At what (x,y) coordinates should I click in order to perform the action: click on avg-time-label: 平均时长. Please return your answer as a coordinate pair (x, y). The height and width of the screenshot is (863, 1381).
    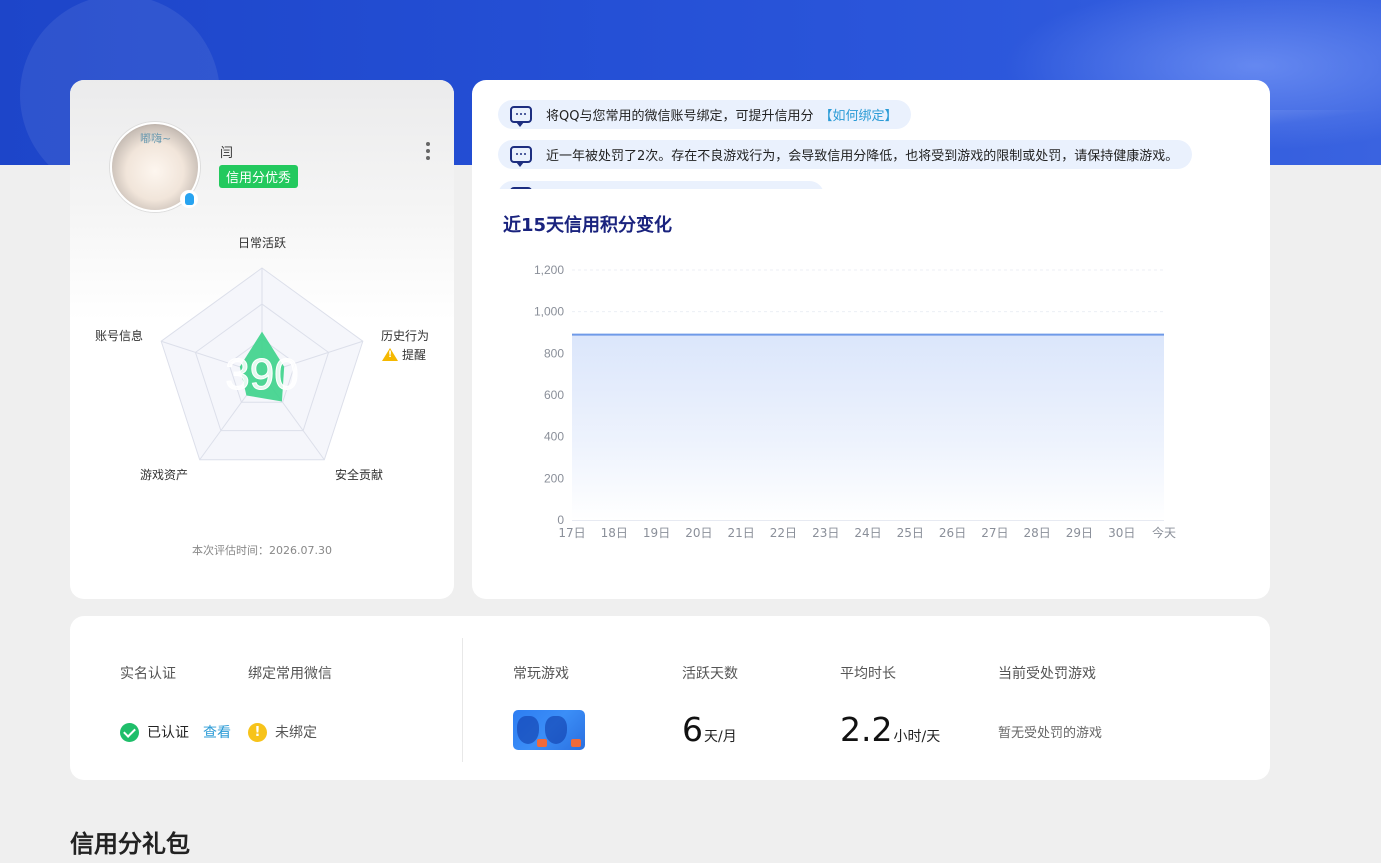
    Looking at the image, I should click on (868, 674).